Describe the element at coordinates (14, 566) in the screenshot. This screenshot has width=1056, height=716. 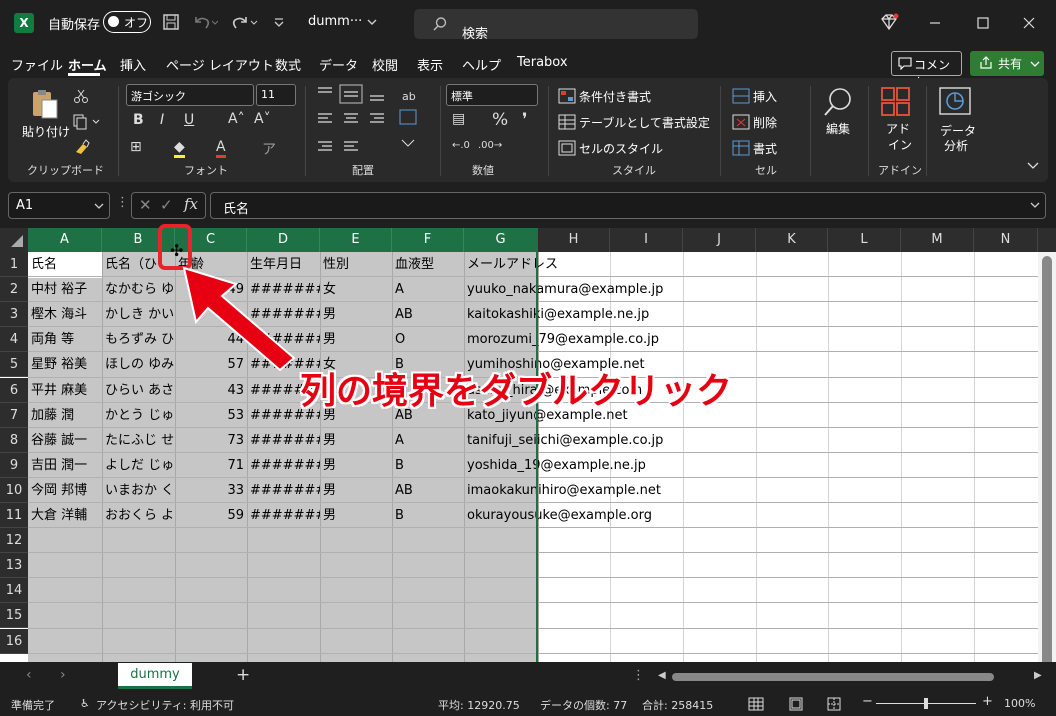
I see `row-header-13: 13` at that location.